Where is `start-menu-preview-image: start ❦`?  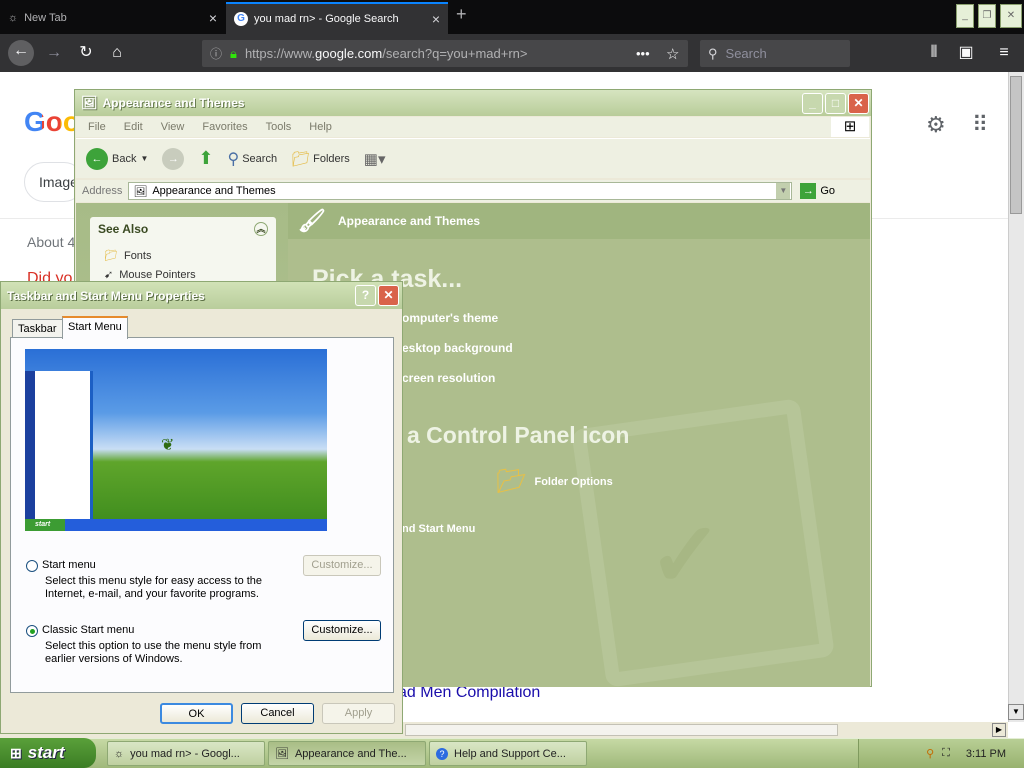
start-menu-preview-image: start ❦ is located at coordinates (176, 440).